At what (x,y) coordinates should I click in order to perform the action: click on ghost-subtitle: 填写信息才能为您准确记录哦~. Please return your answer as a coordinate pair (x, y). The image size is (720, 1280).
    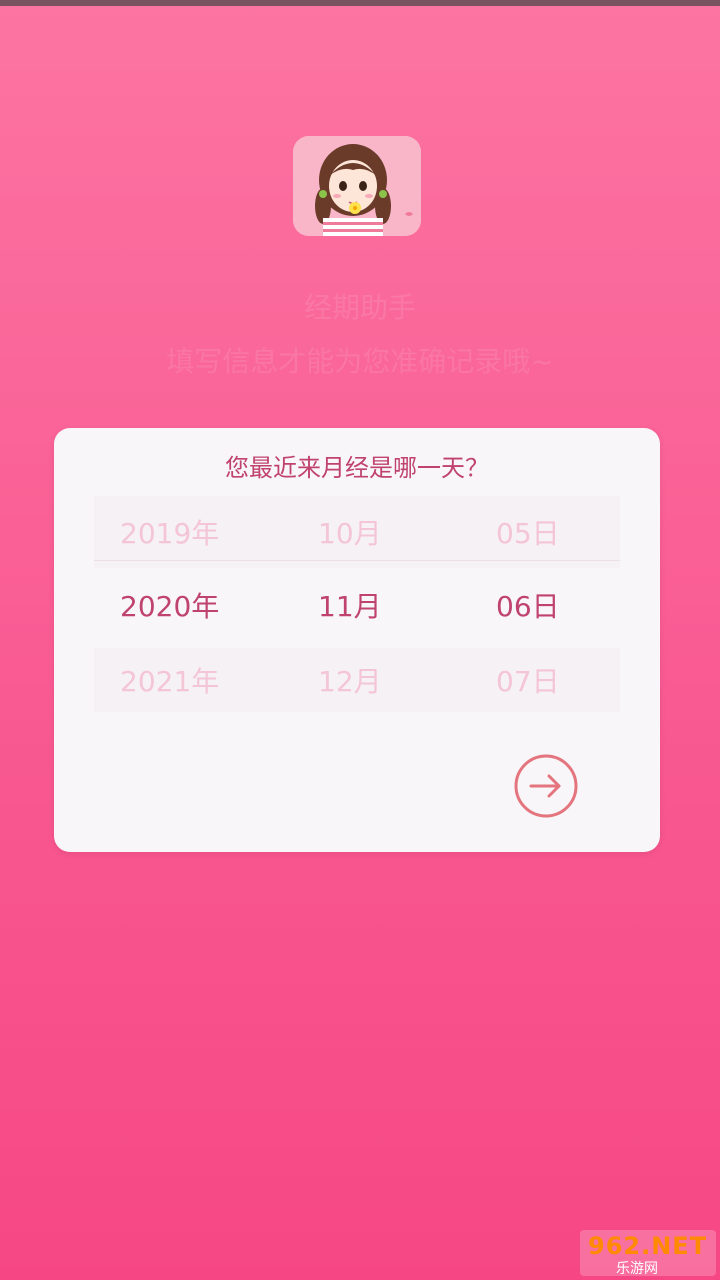
    Looking at the image, I should click on (360, 361).